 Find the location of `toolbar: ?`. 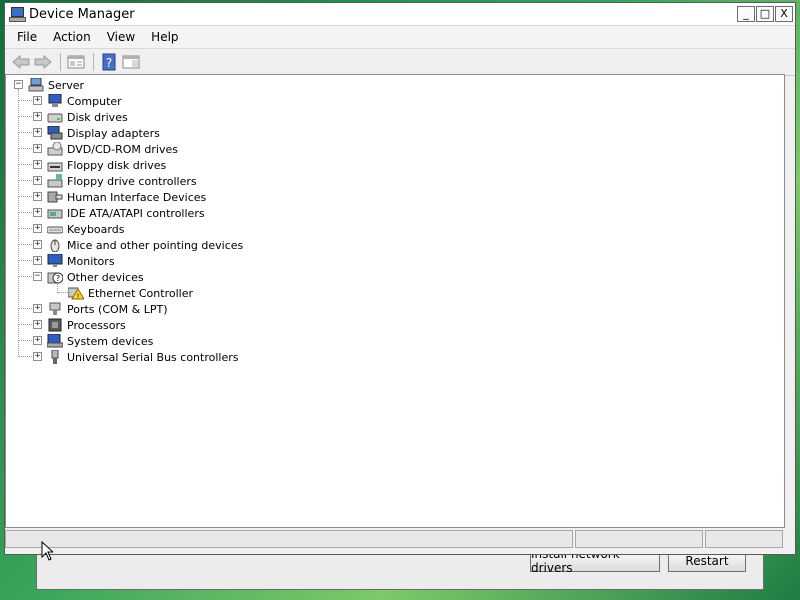

toolbar: ? is located at coordinates (400, 62).